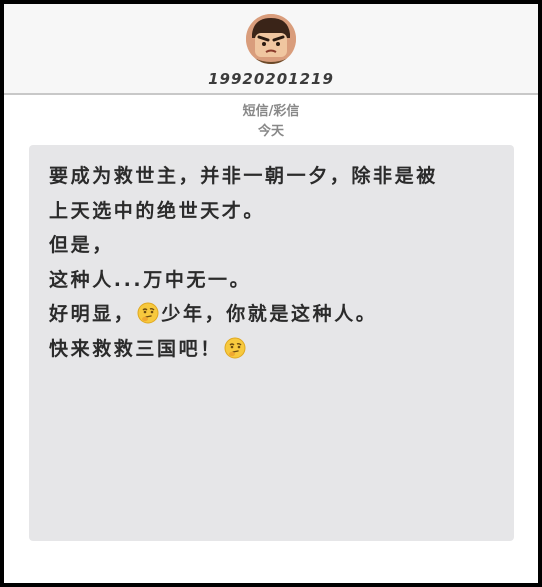 The height and width of the screenshot is (587, 542). Describe the element at coordinates (271, 79) in the screenshot. I see `sender-number: 19920201219` at that location.